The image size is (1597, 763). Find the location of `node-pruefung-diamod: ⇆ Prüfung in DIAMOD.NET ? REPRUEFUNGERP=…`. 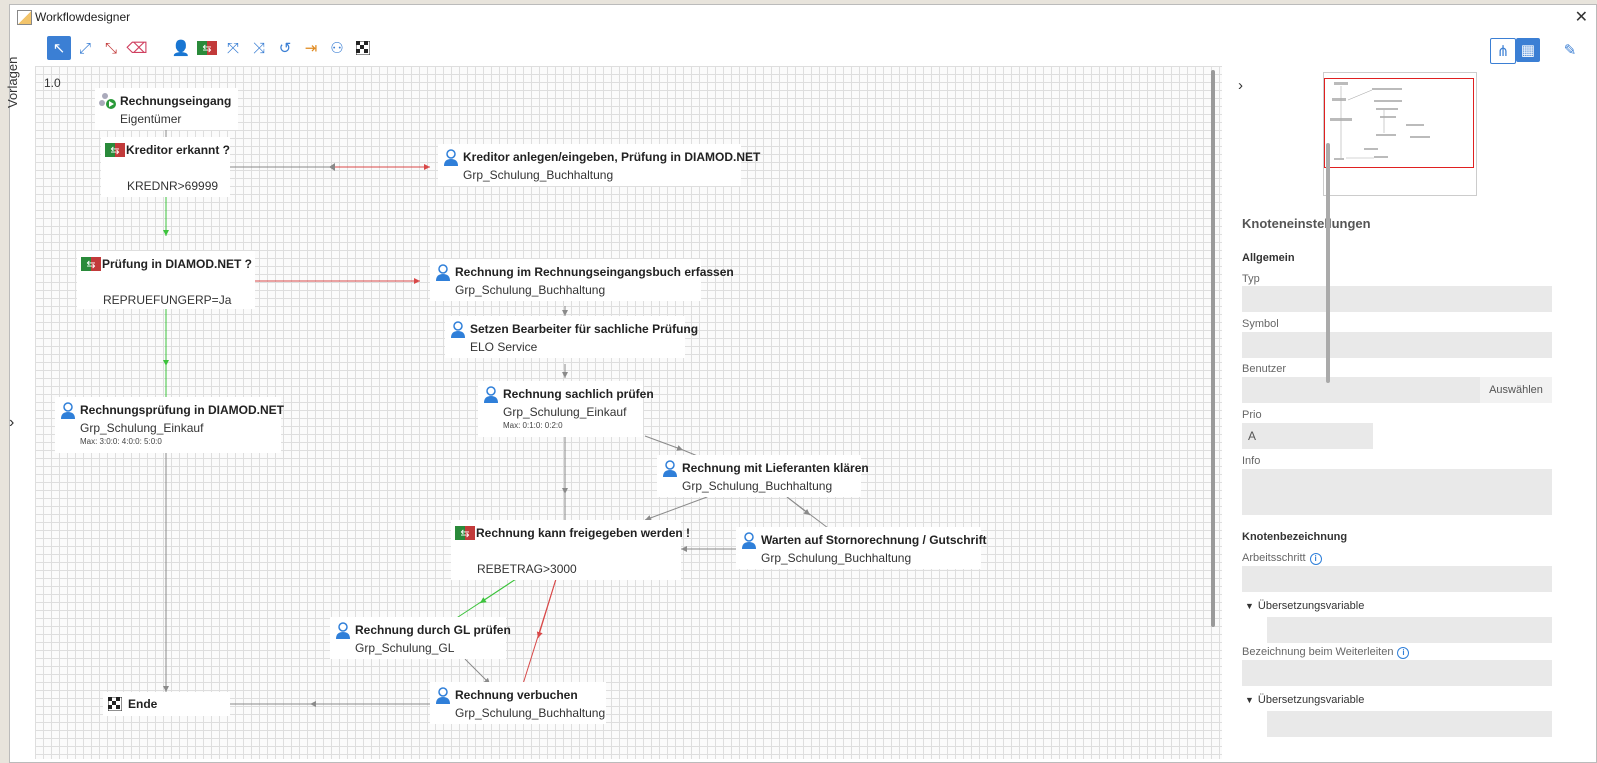

node-pruefung-diamod: ⇆ Prüfung in DIAMOD.NET ? REPRUEFUNGERP=… is located at coordinates (166, 280).